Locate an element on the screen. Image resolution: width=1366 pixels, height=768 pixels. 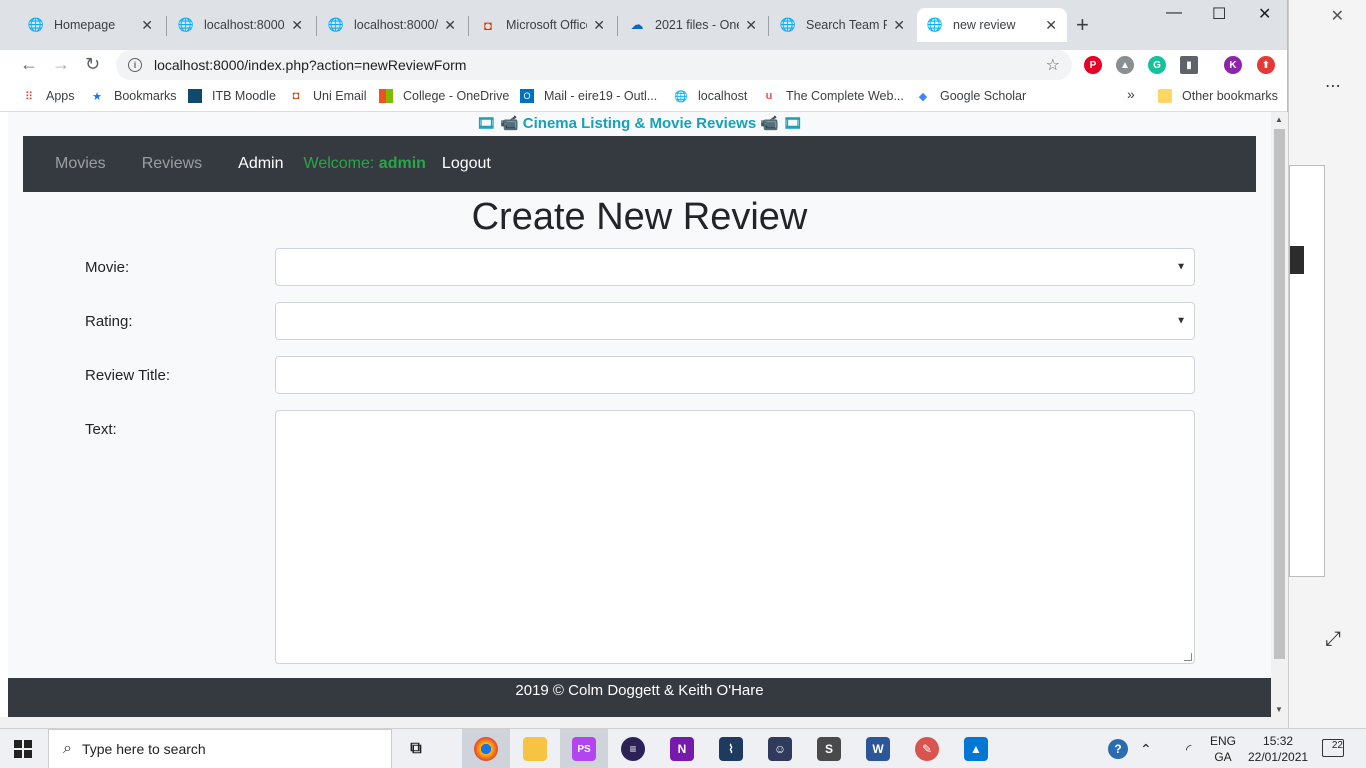
upload-icon: ⬆ is located at coordinates (1266, 65).